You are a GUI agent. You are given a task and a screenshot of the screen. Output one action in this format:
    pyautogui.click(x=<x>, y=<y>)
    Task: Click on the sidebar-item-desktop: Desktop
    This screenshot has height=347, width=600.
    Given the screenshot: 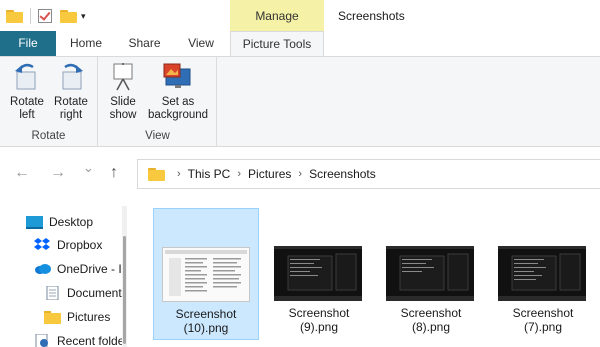 What is the action you would take?
    pyautogui.click(x=86, y=222)
    